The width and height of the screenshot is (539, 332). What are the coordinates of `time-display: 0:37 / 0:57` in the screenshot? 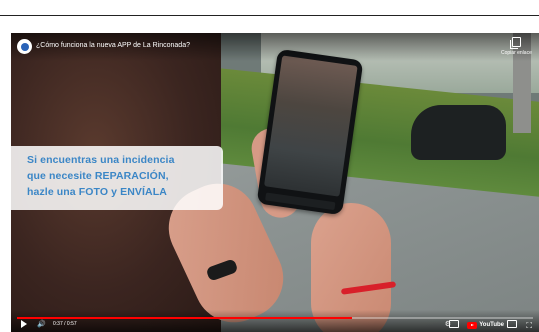 It's located at (65, 324).